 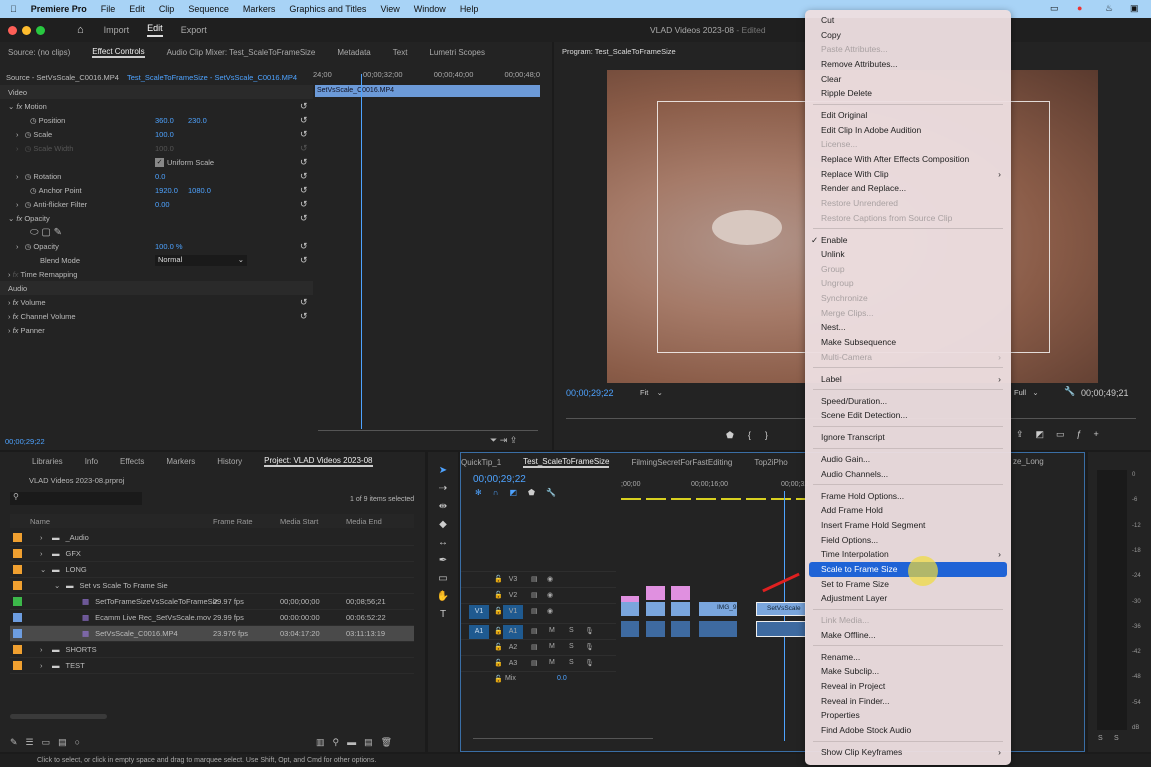 What do you see at coordinates (428, 430) in the screenshot?
I see `ec-zoom-scrollbar` at bounding box center [428, 430].